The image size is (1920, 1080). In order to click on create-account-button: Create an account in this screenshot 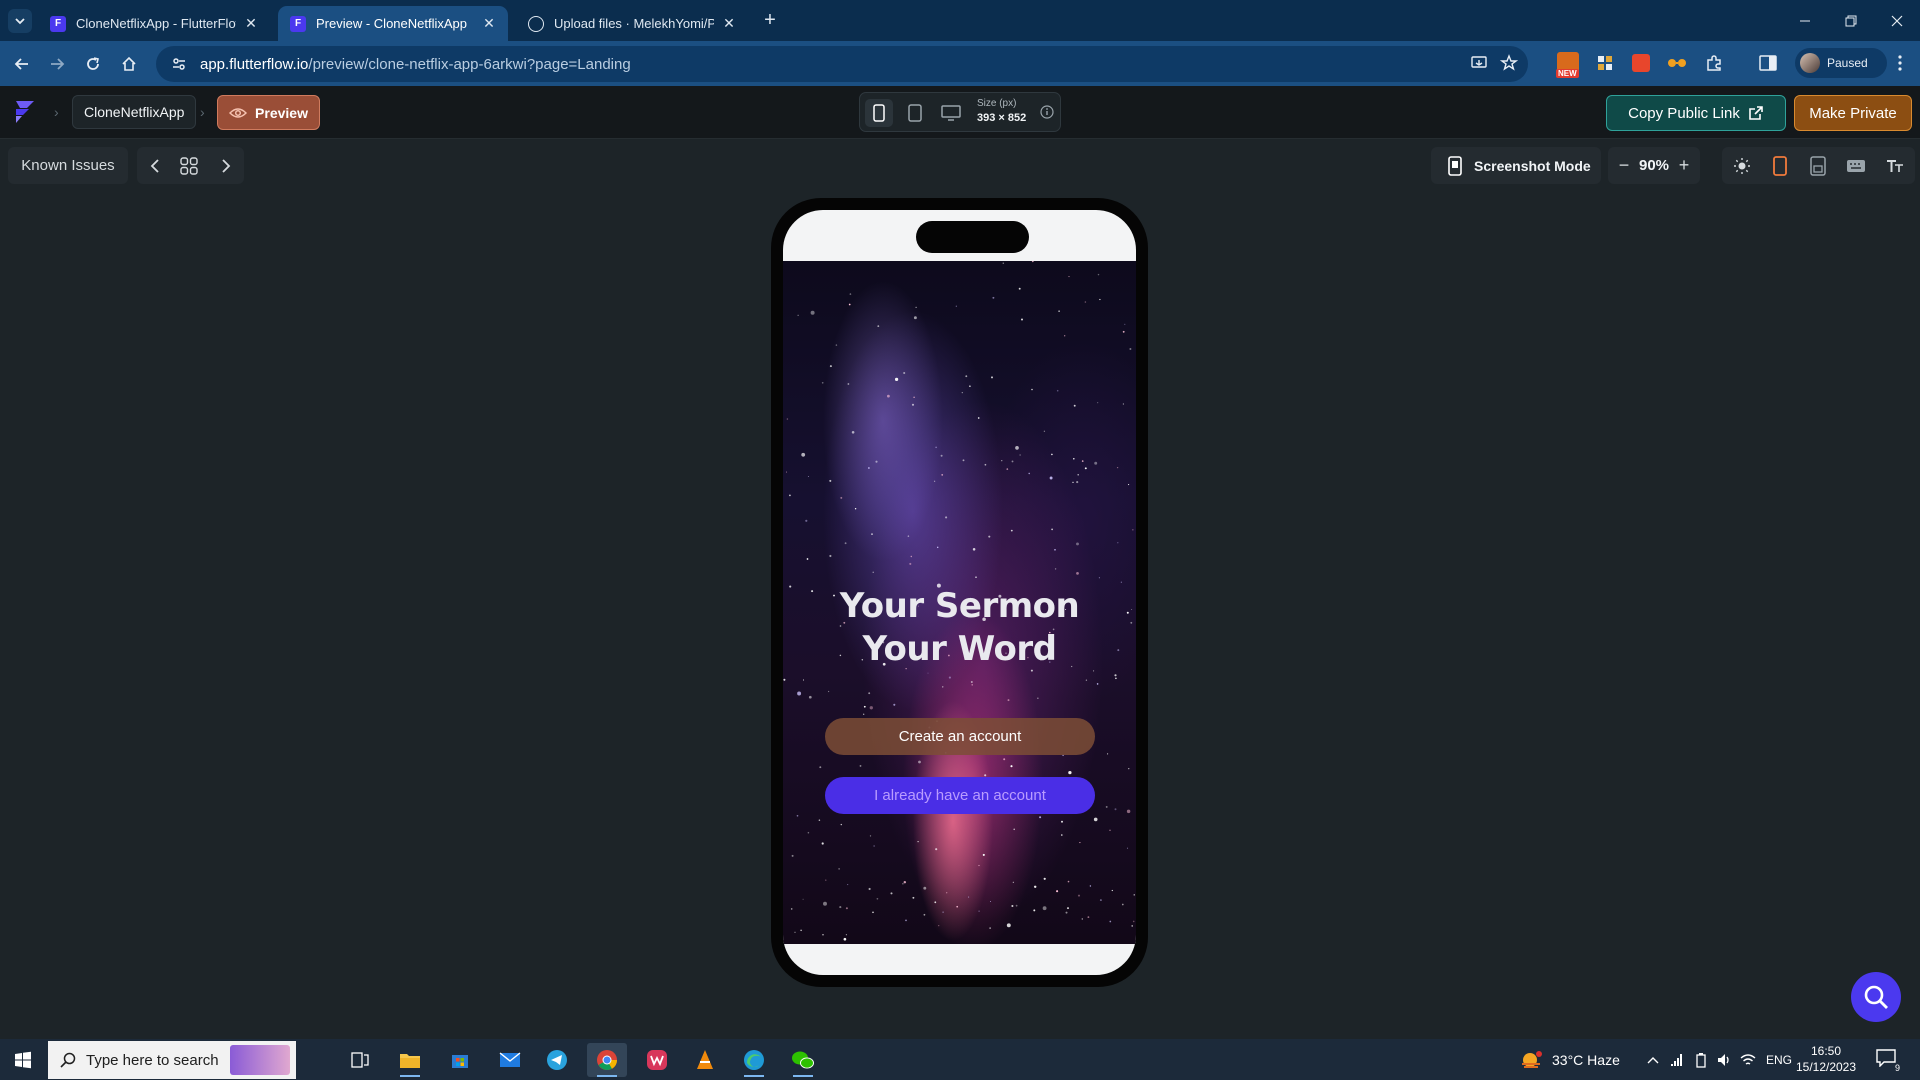, I will do `click(960, 736)`.